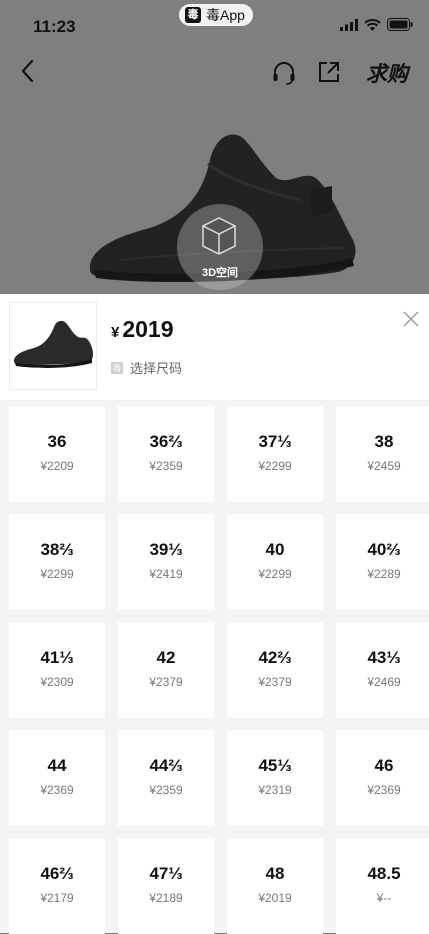 The width and height of the screenshot is (429, 934). What do you see at coordinates (382, 562) in the screenshot?
I see `size-option: 40⅔ ¥2289` at bounding box center [382, 562].